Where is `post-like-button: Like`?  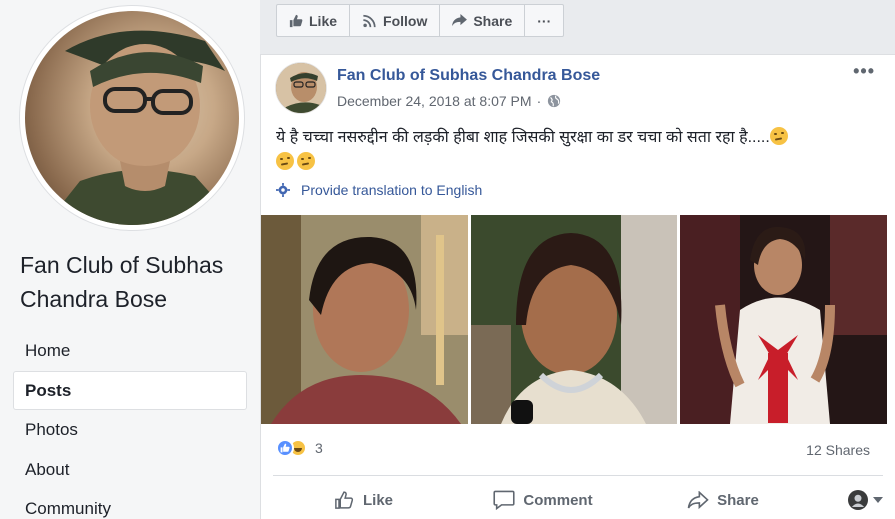
post-like-button: Like is located at coordinates (363, 500).